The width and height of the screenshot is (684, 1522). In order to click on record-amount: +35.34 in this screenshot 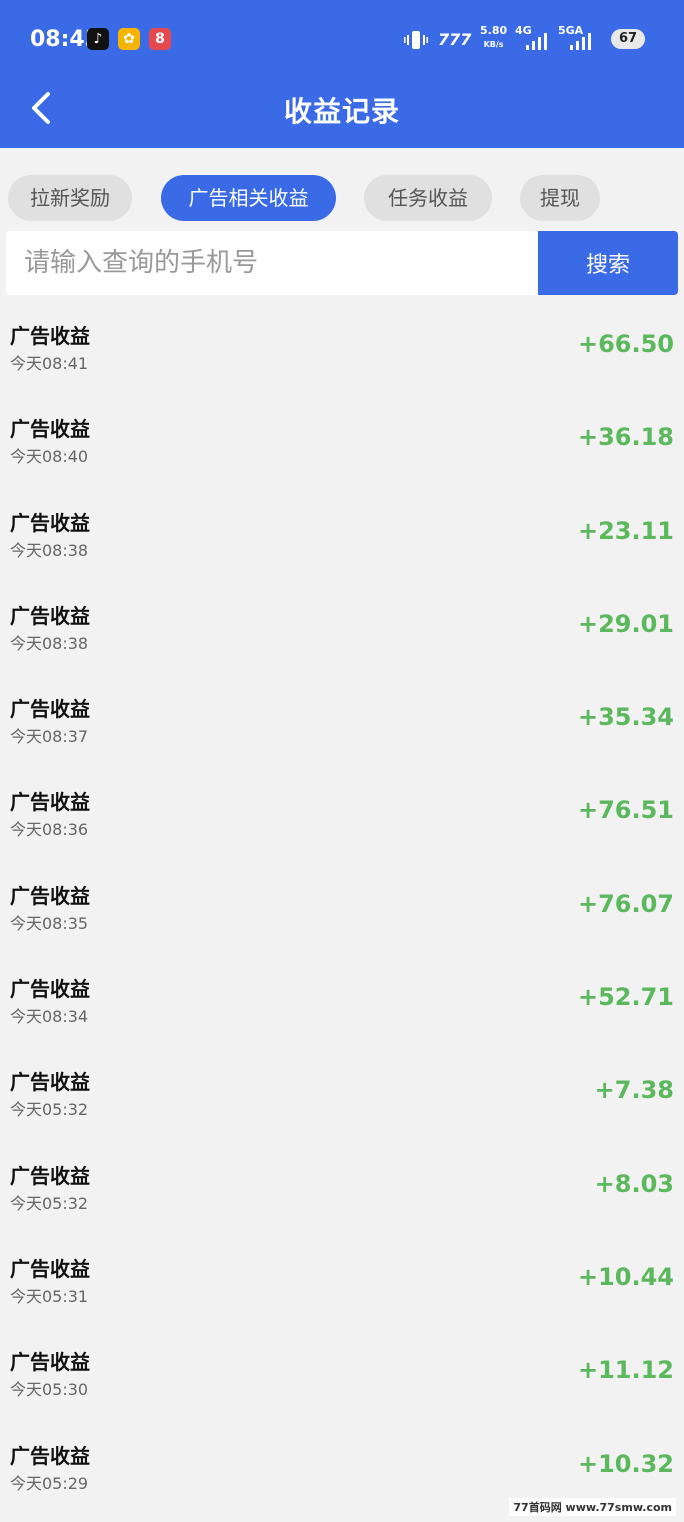, I will do `click(625, 717)`.